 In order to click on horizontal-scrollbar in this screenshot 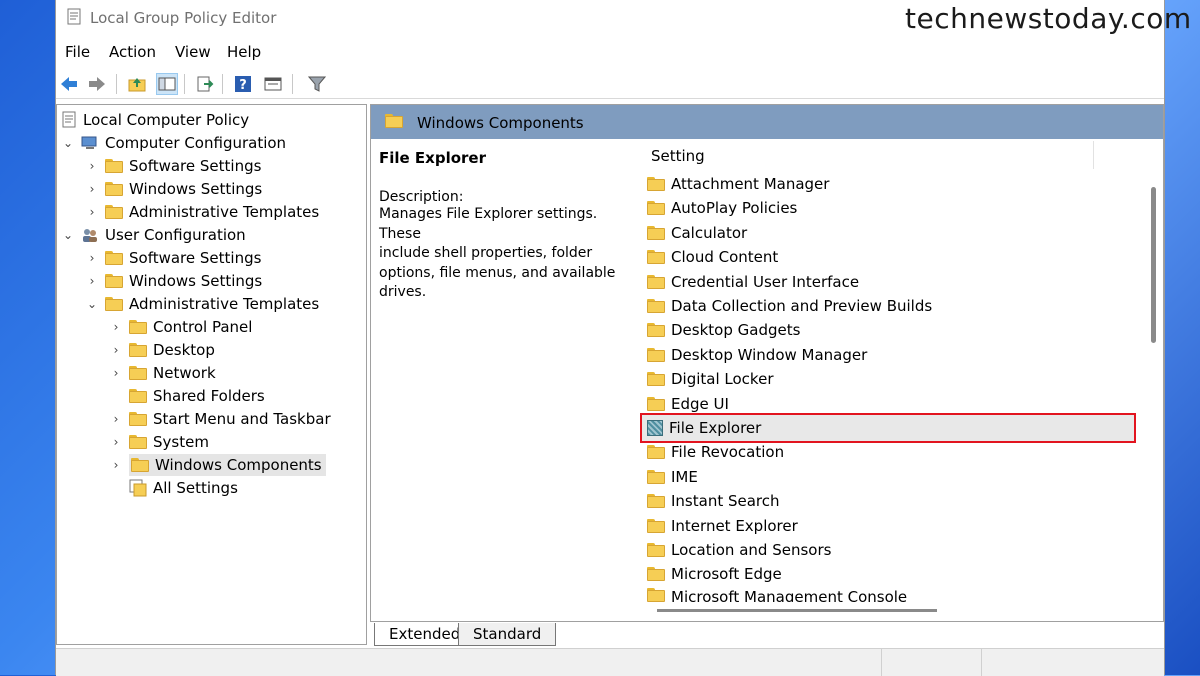, I will do `click(797, 610)`.